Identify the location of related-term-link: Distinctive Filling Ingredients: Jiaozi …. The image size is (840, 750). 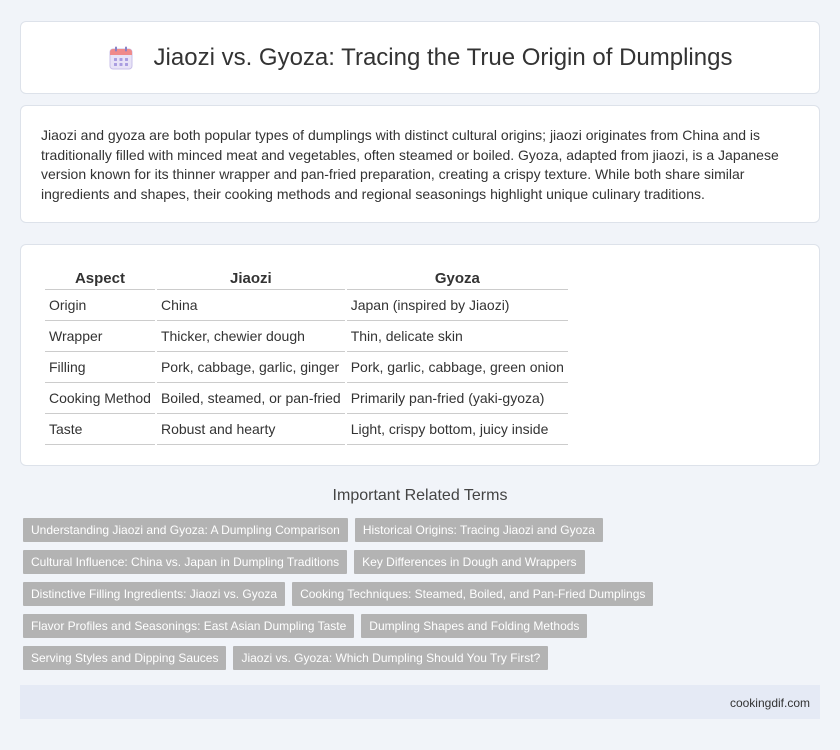
(154, 594).